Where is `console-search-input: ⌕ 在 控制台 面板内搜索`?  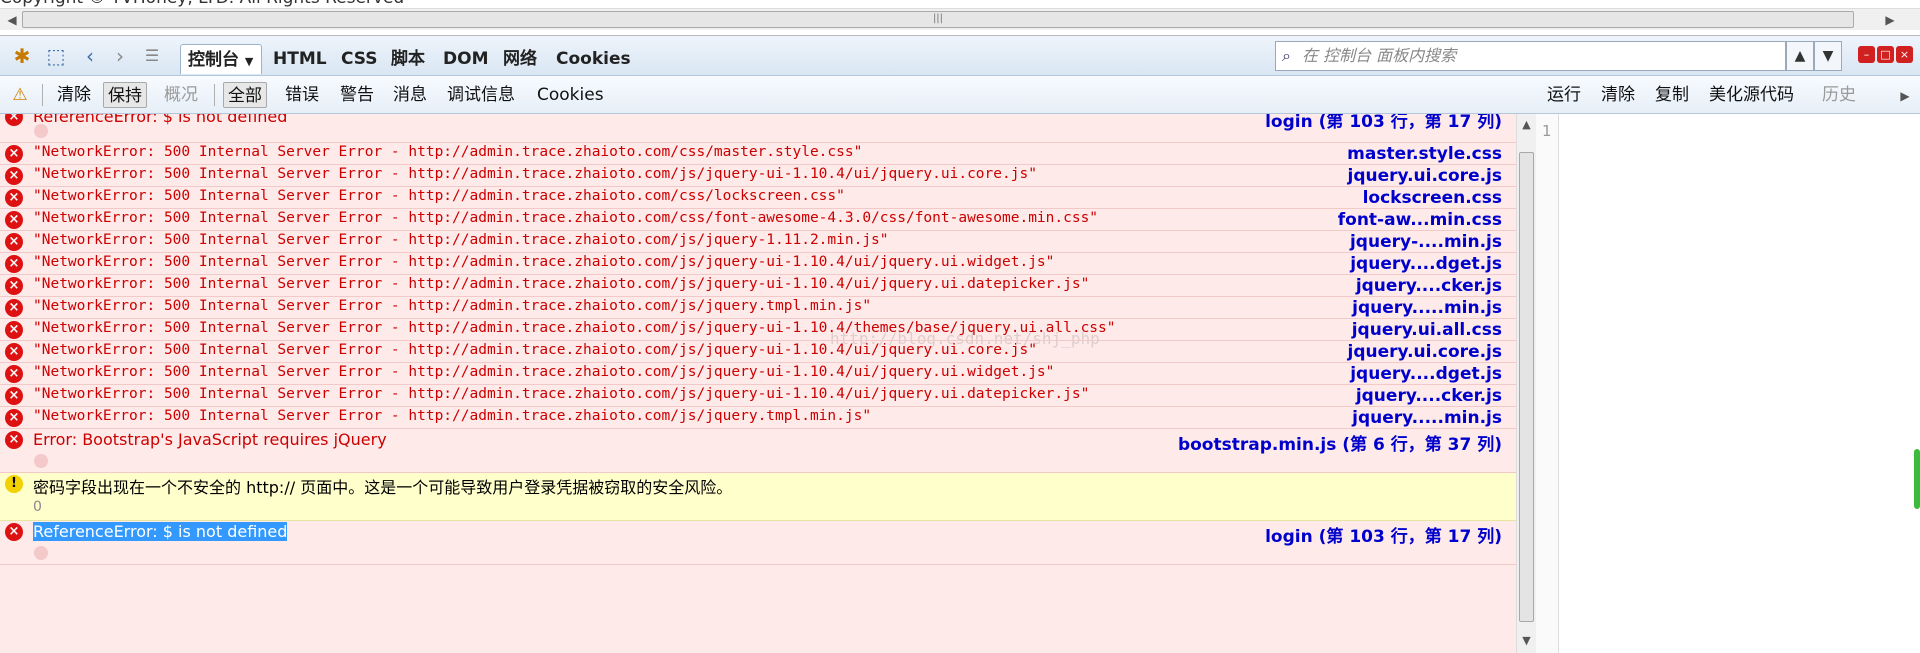 console-search-input: ⌕ 在 控制台 面板内搜索 is located at coordinates (1530, 56).